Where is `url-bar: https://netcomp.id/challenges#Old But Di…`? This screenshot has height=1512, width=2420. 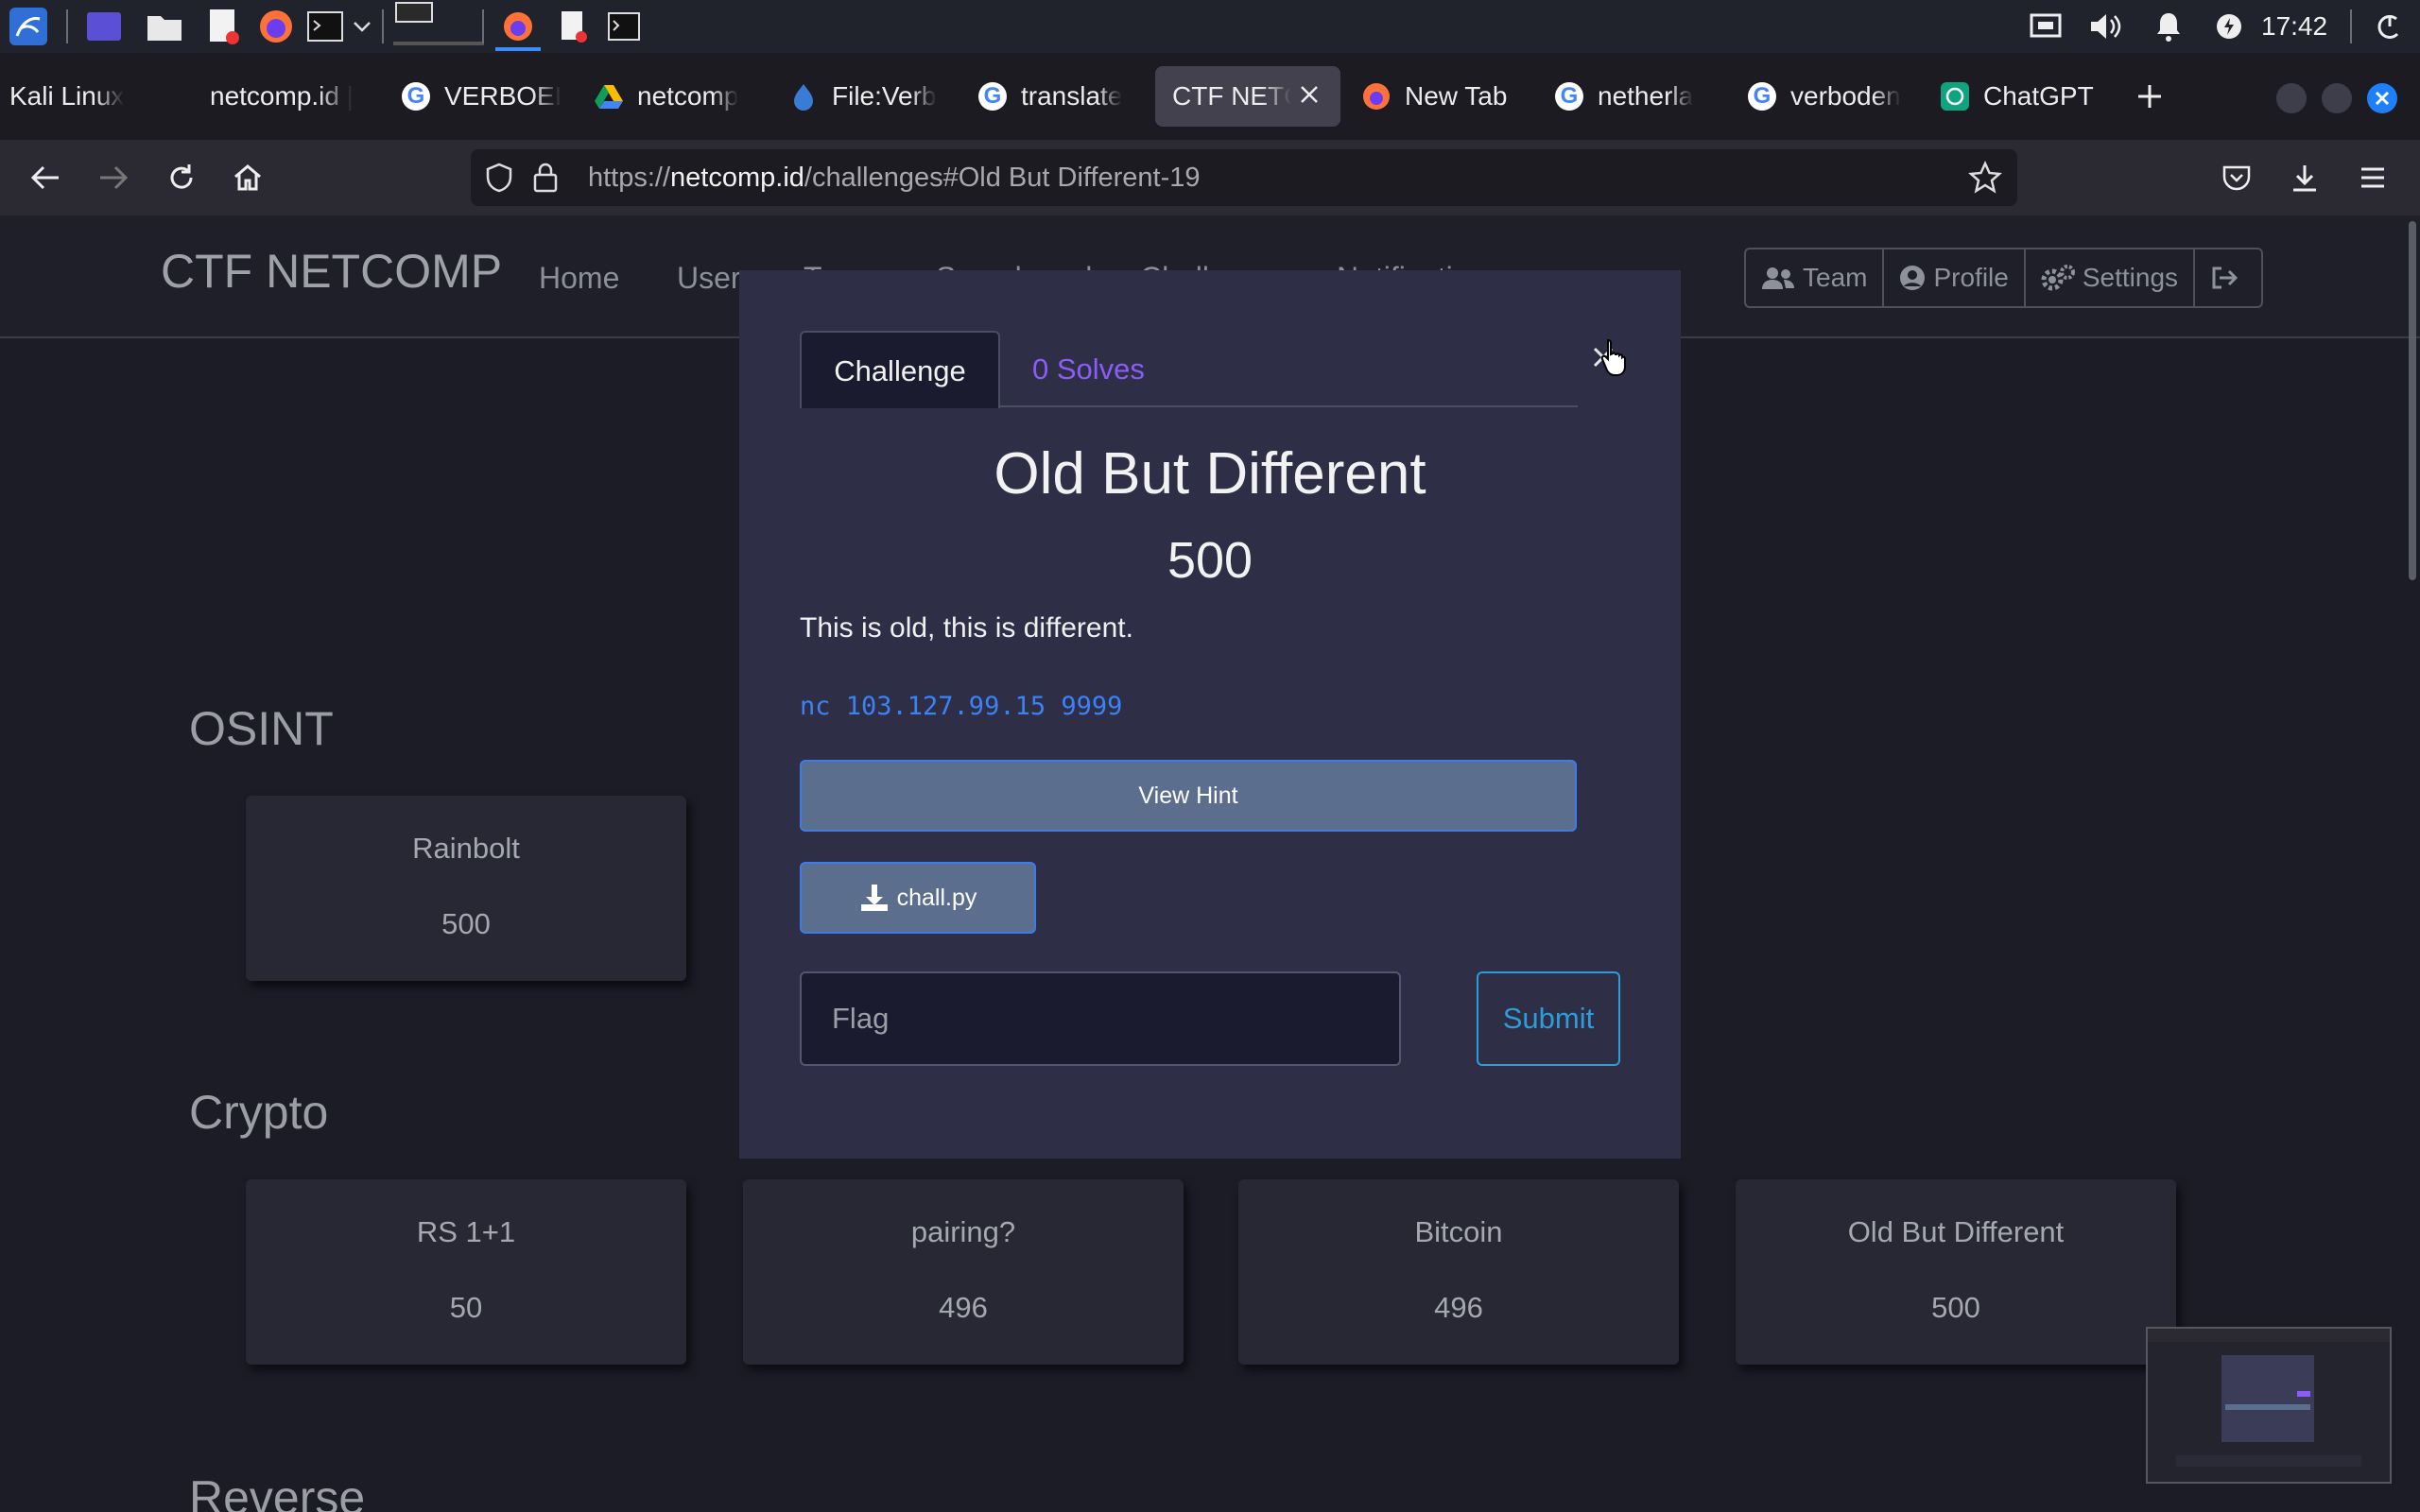 url-bar: https://netcomp.id/challenges#Old But Di… is located at coordinates (1244, 177).